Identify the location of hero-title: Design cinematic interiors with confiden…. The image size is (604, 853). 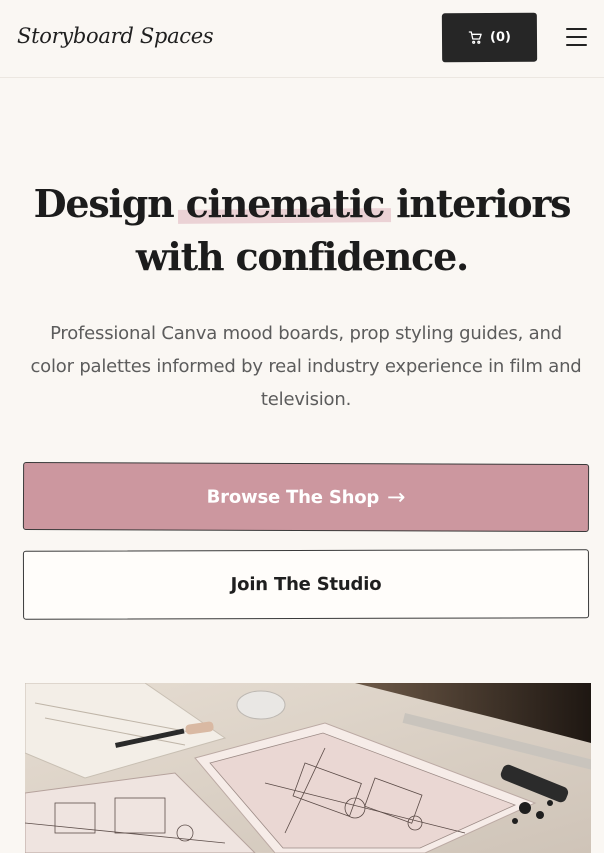
(302, 230).